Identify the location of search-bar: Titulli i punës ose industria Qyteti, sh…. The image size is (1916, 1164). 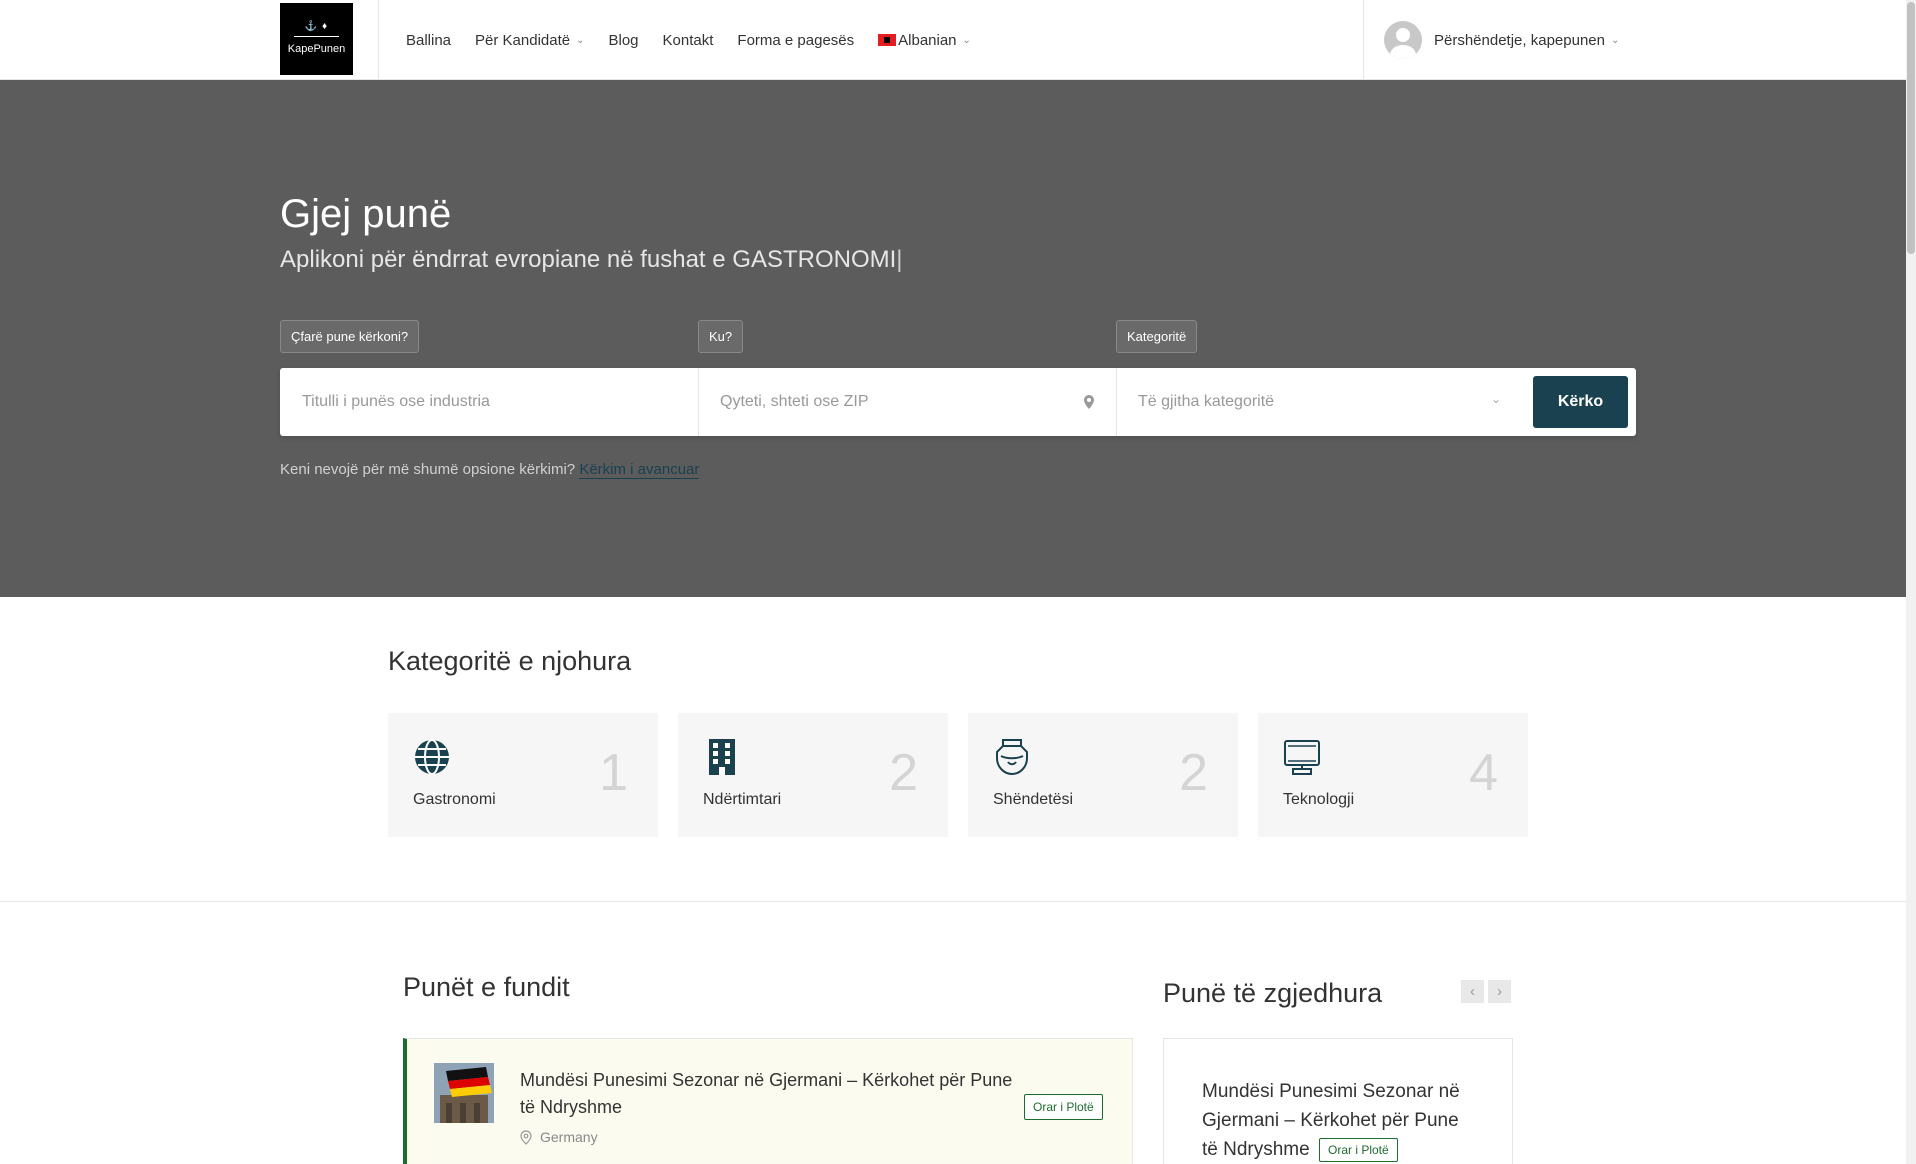
(958, 402).